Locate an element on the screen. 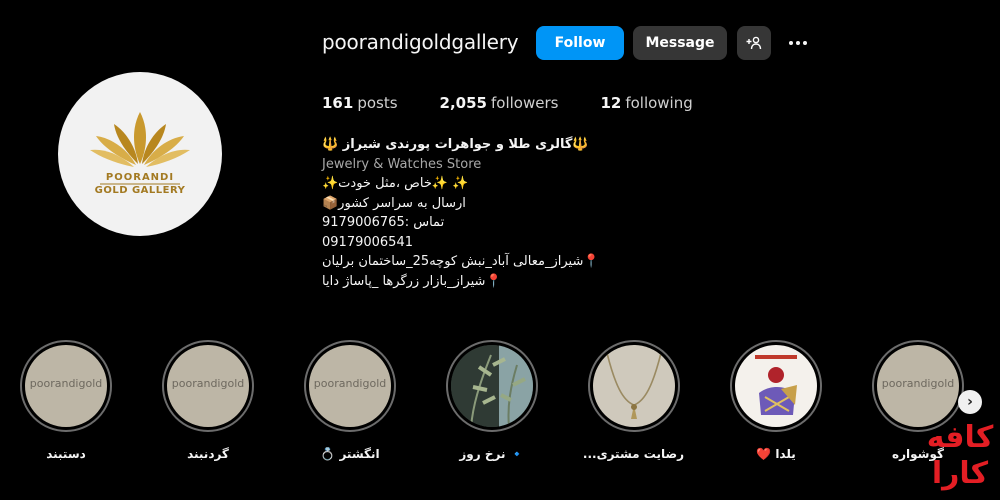  highlight-cover-yalda is located at coordinates (776, 386).